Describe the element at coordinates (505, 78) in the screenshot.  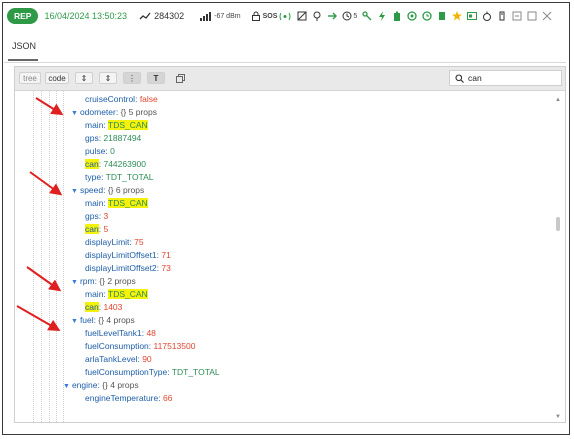
I see `search-box: can` at that location.